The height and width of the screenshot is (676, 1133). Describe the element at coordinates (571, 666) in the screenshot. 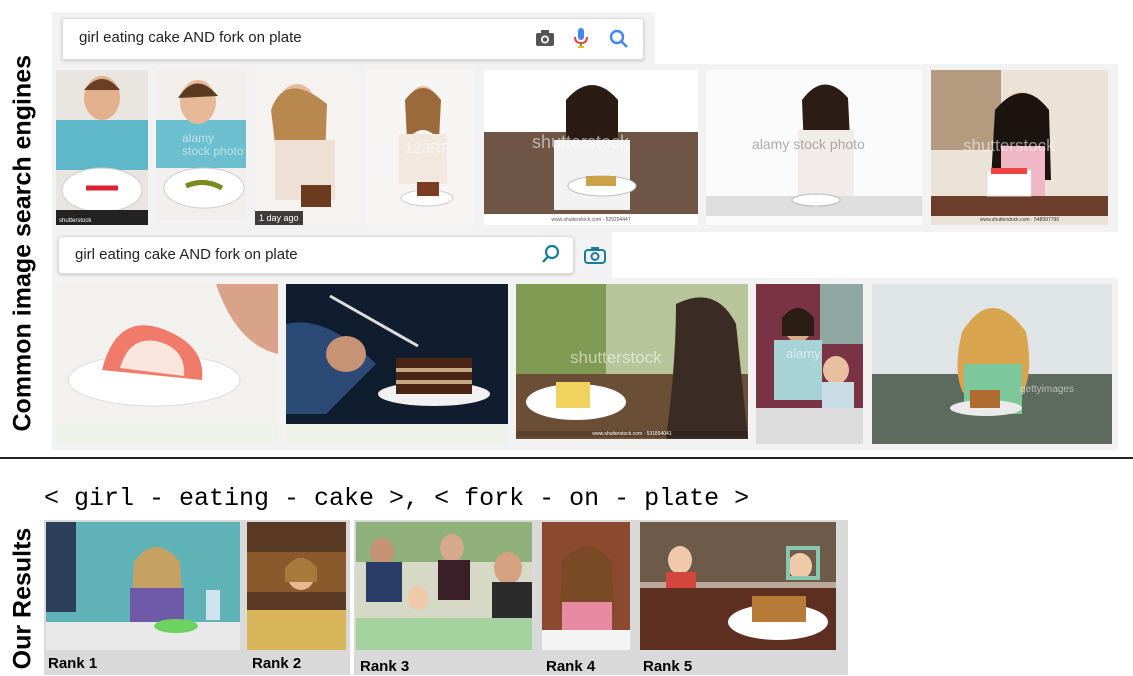

I see `rank-label: Rank 4` at that location.